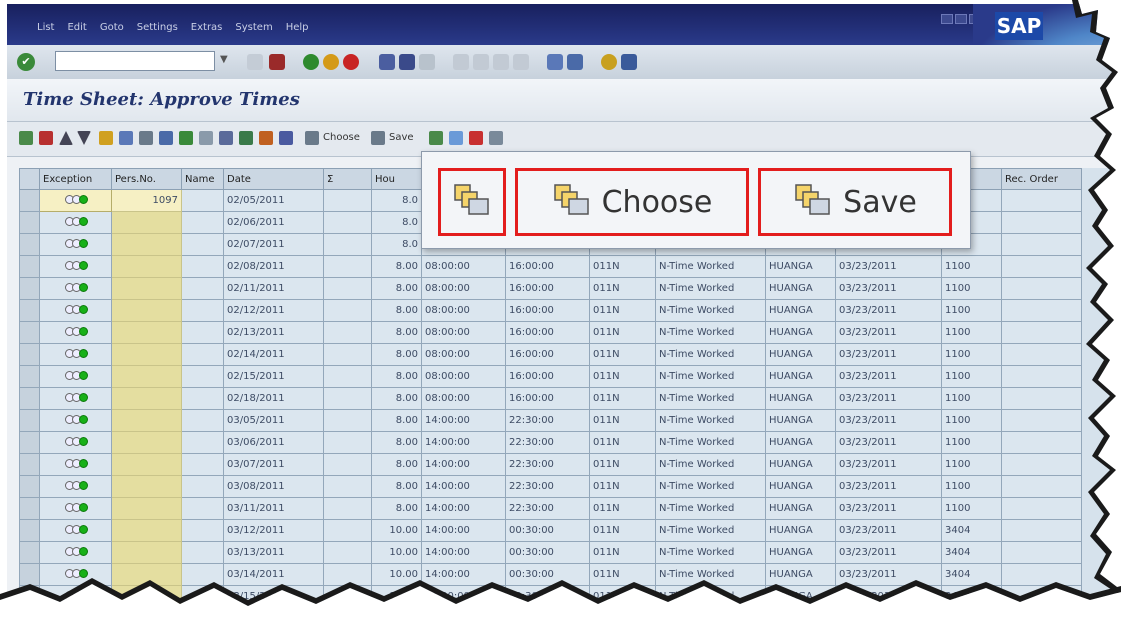 The image size is (1121, 631). I want to click on find-icon, so click(407, 62).